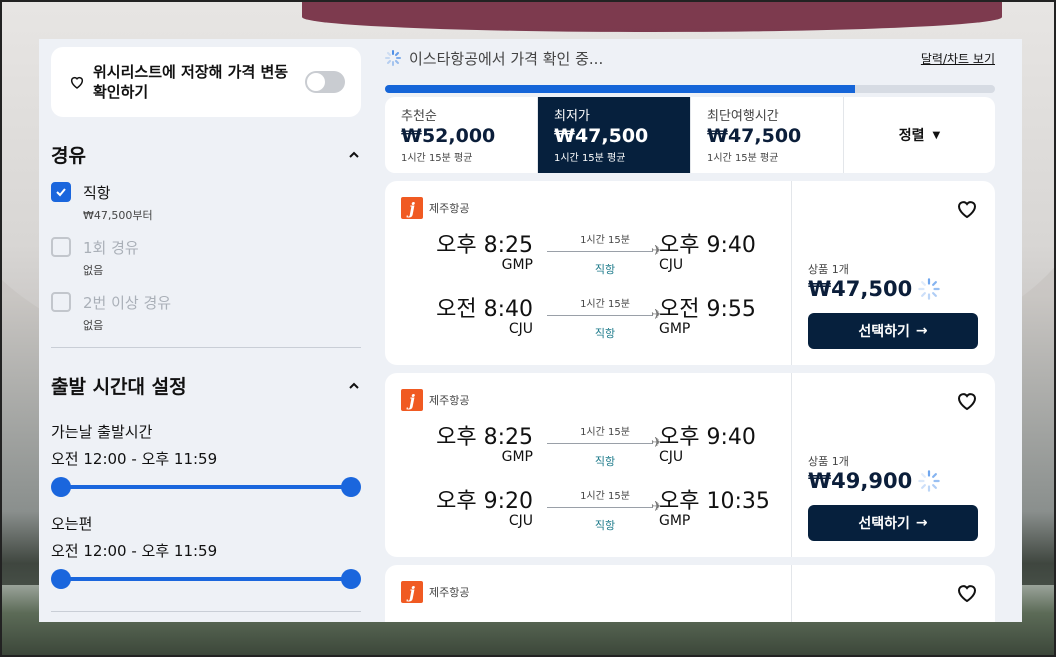  What do you see at coordinates (484, 309) in the screenshot?
I see `departure-time: 오전 8:40` at bounding box center [484, 309].